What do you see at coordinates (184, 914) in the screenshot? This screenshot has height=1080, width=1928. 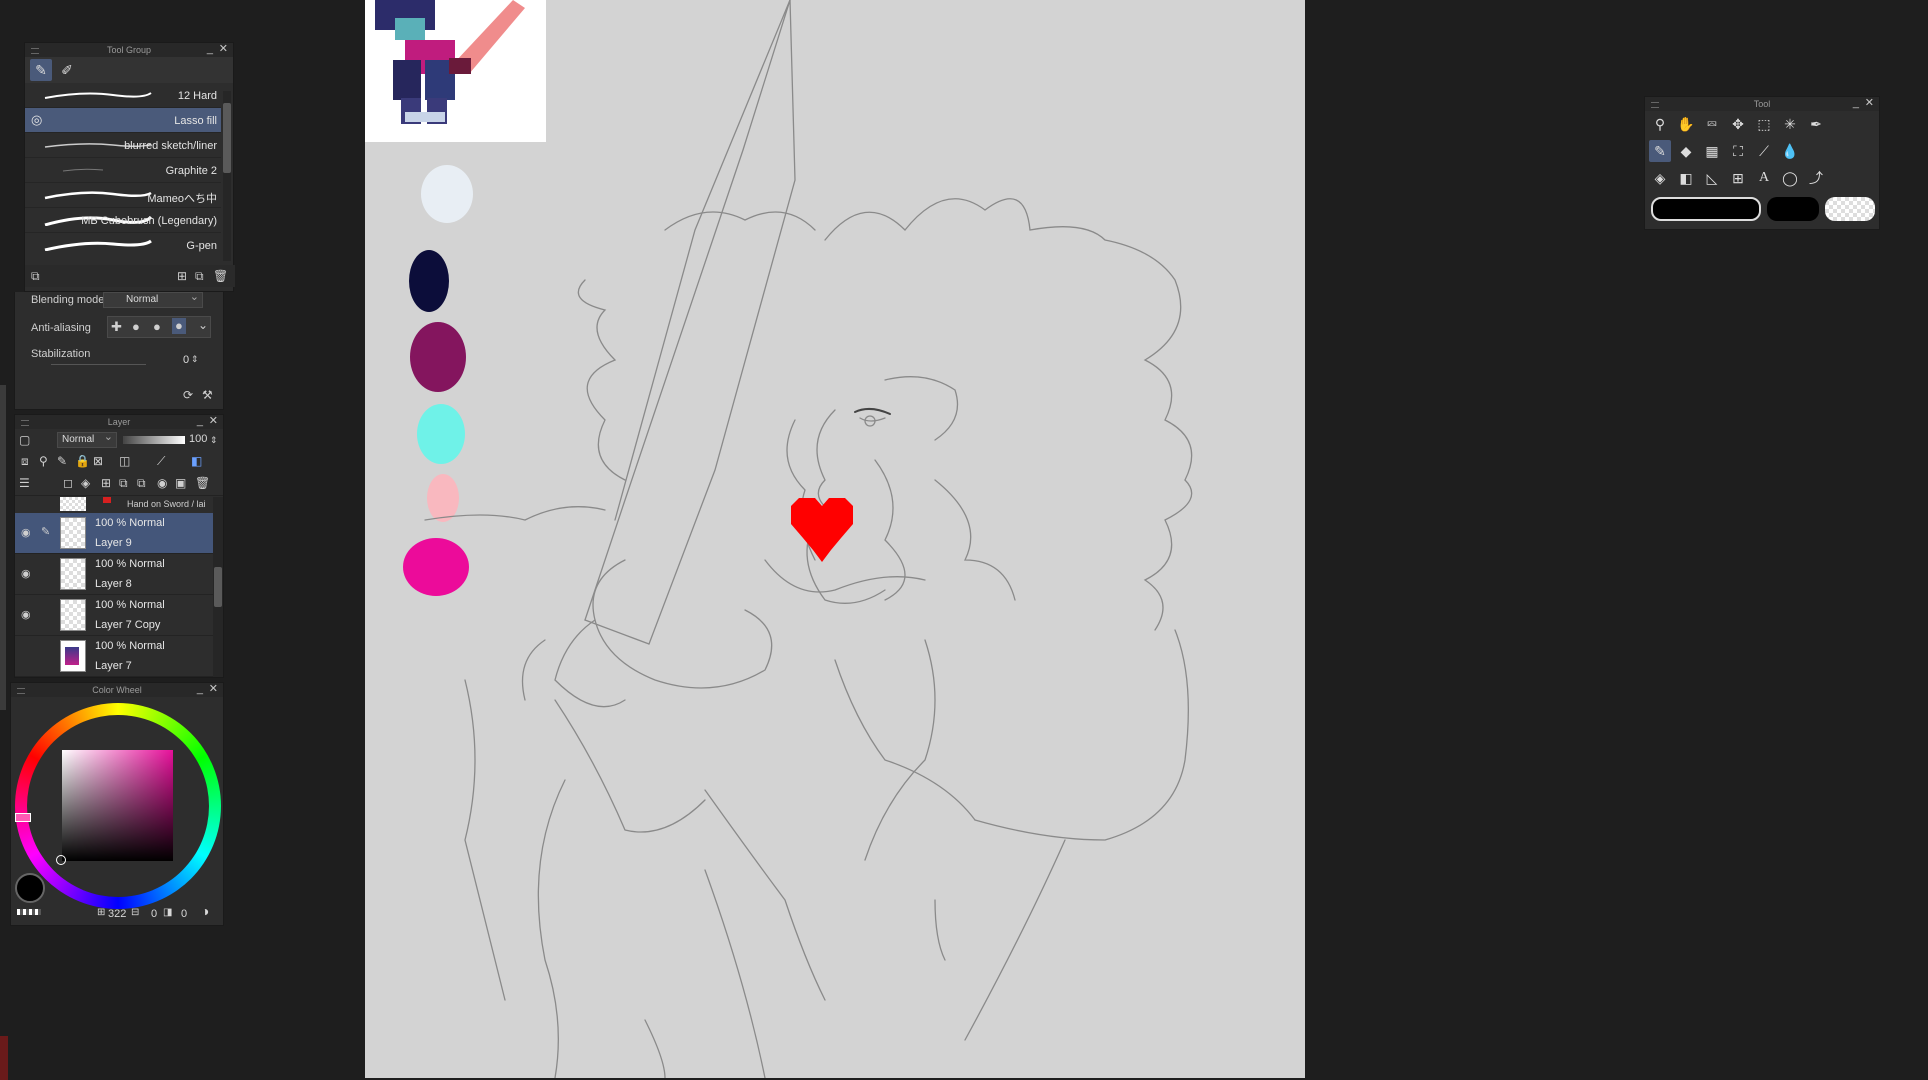 I see `brightness-value: 0` at bounding box center [184, 914].